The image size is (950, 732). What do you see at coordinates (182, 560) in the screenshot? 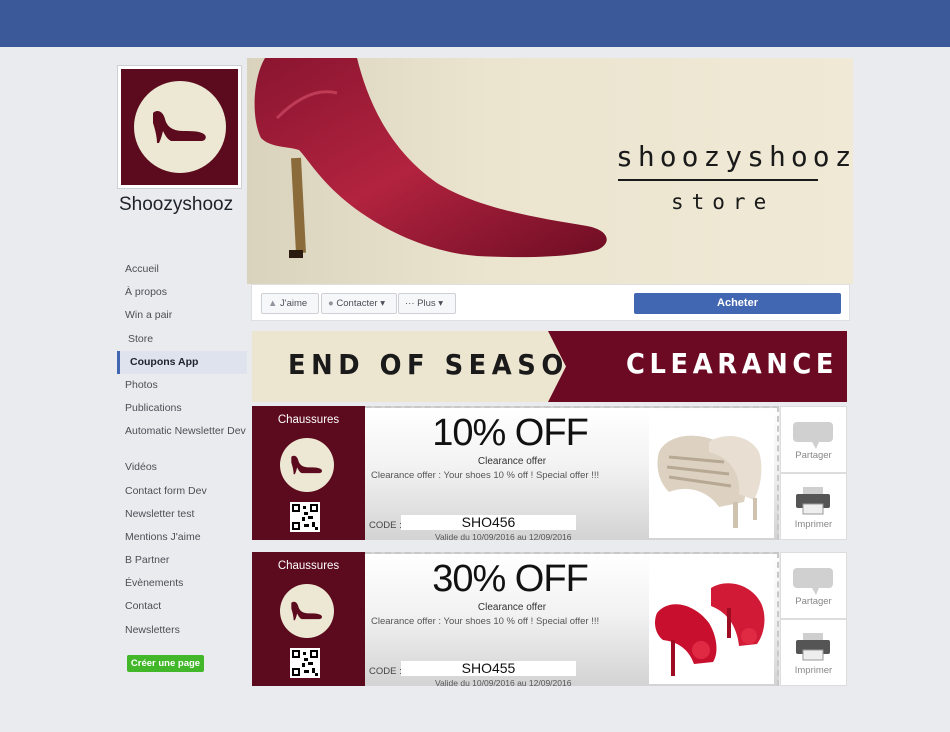
I see `nav-item-b-partner: B Partner` at bounding box center [182, 560].